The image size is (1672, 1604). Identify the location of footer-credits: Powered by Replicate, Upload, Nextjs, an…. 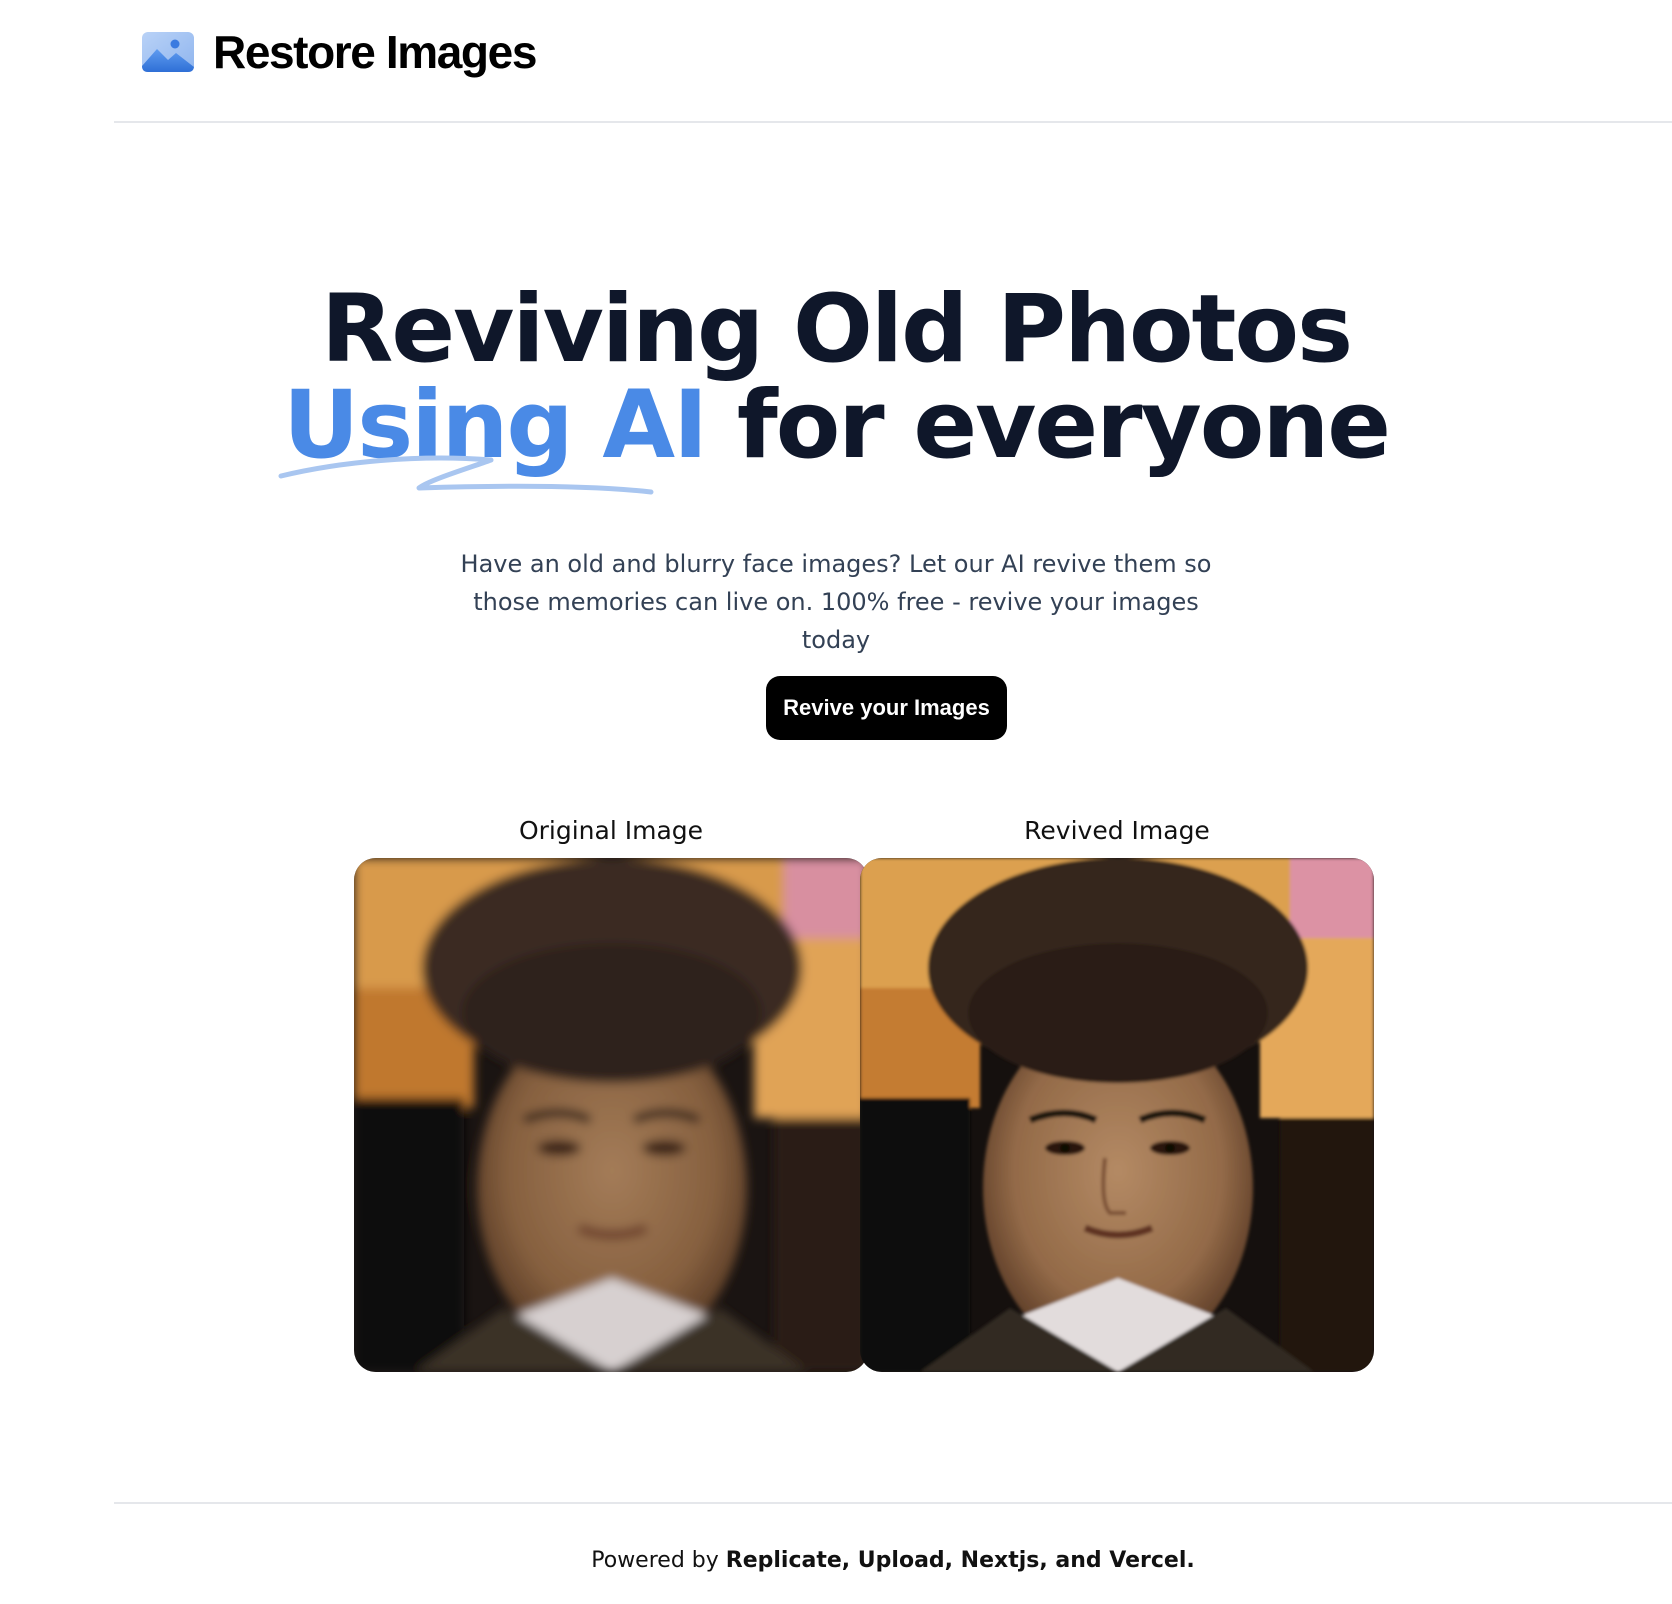
(893, 1560).